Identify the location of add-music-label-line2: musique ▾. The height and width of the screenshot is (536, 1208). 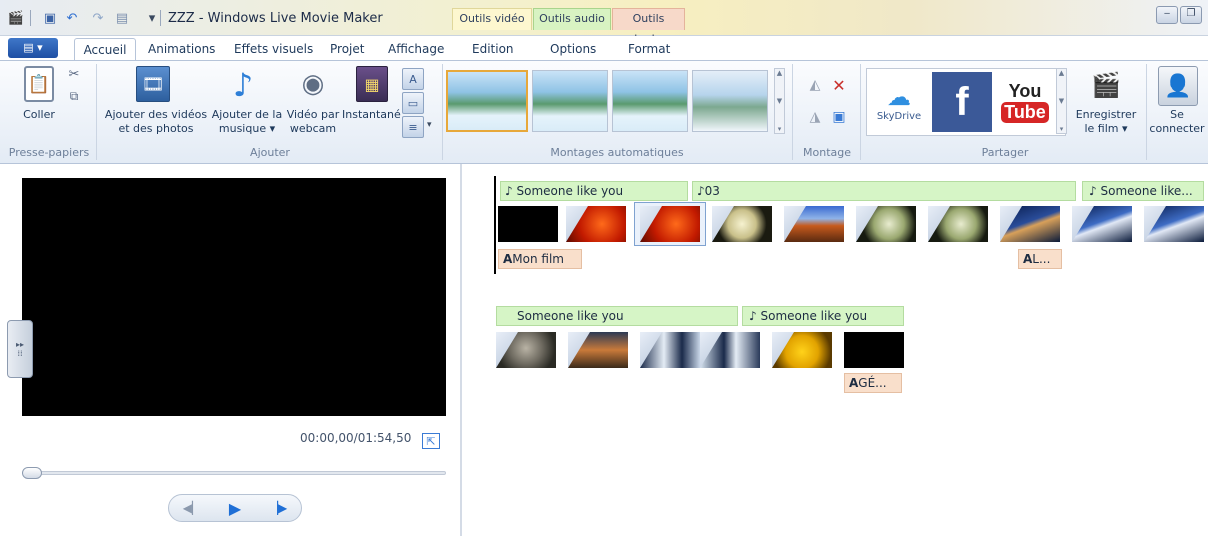
(247, 128).